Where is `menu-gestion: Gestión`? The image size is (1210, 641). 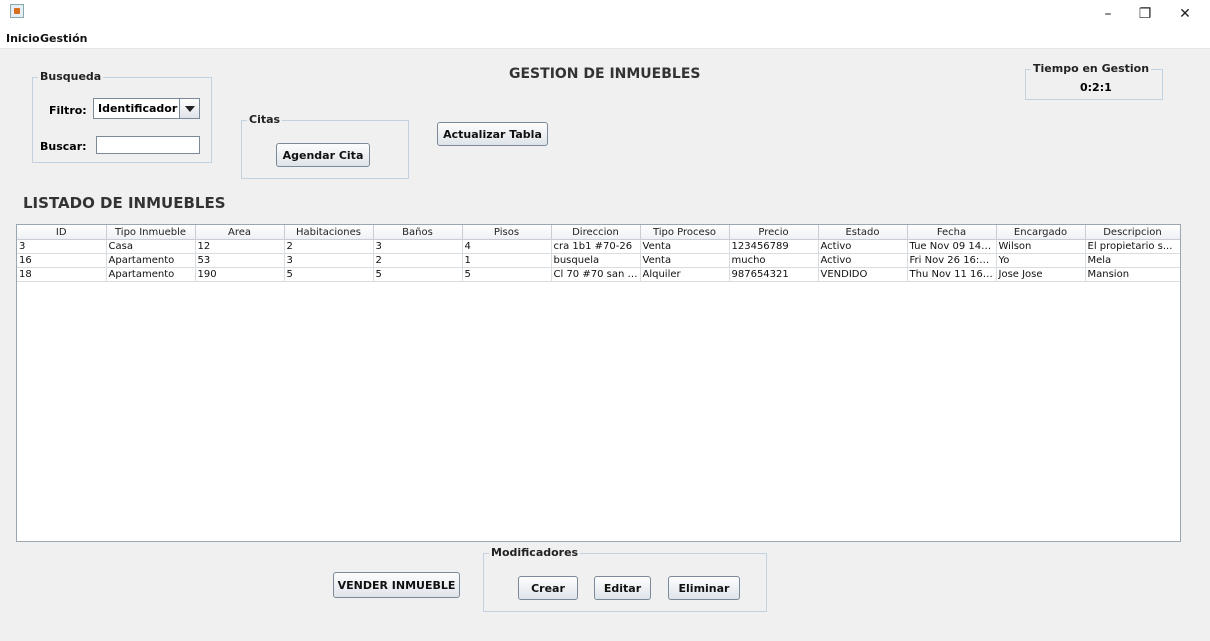 menu-gestion: Gestión is located at coordinates (63, 38).